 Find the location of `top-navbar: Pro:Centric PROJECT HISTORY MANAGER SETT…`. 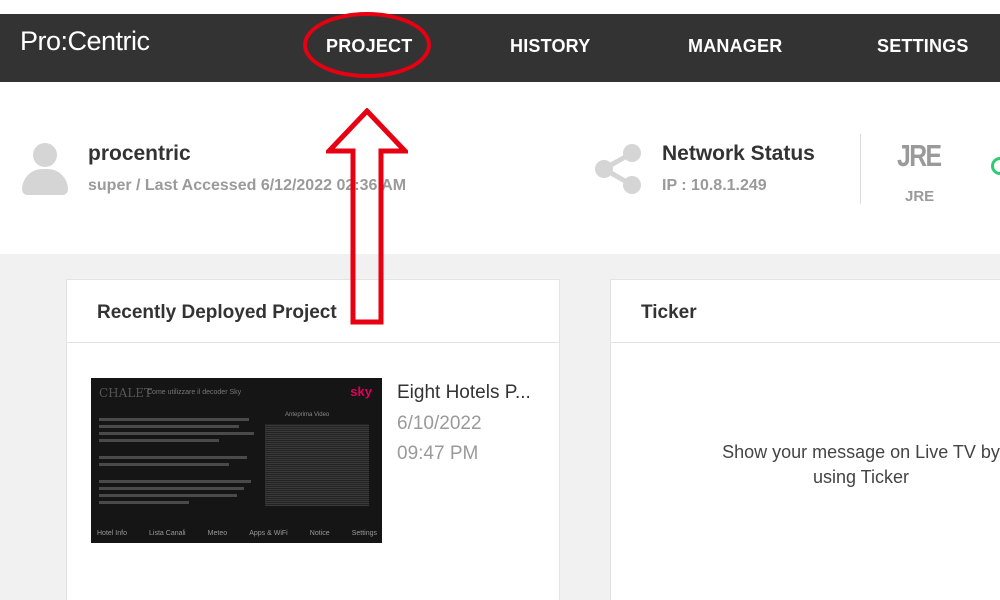

top-navbar: Pro:Centric PROJECT HISTORY MANAGER SETT… is located at coordinates (500, 48).